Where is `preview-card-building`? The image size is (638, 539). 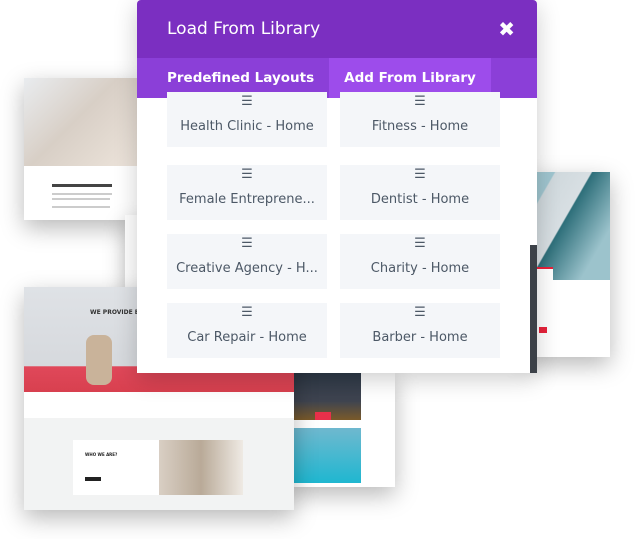 preview-card-building is located at coordinates (567, 264).